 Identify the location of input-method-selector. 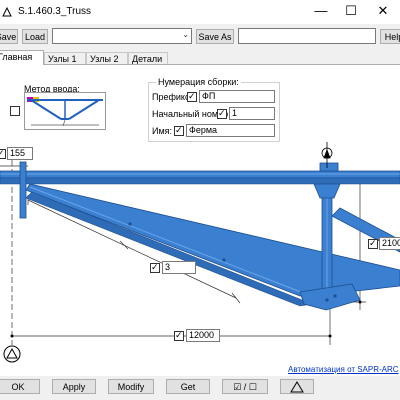
(65, 111).